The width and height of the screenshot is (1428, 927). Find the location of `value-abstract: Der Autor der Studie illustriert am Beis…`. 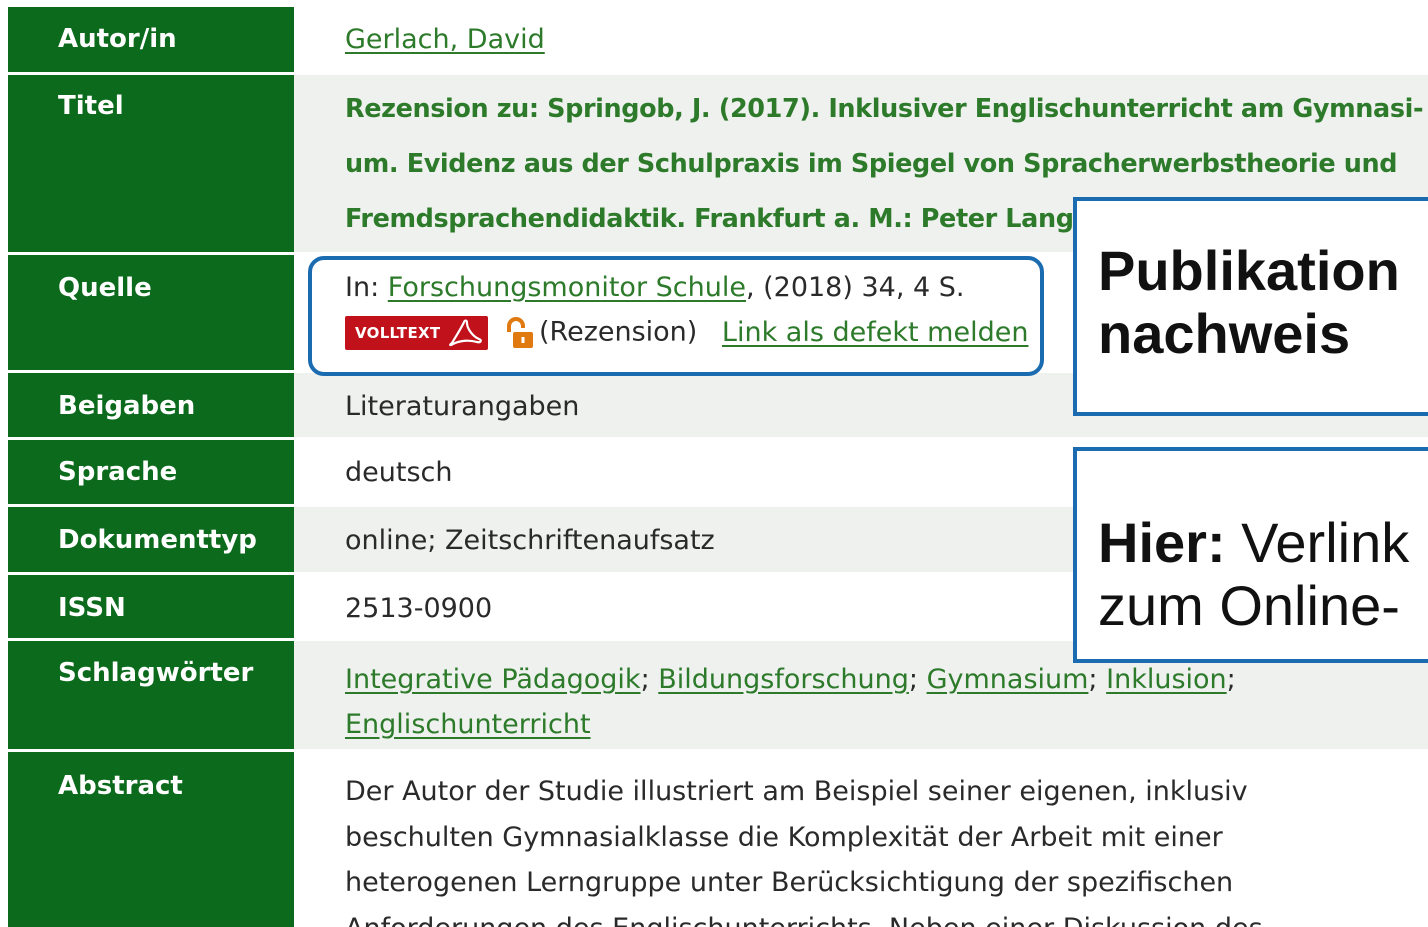

value-abstract: Der Autor der Studie illustriert am Beis… is located at coordinates (861, 839).